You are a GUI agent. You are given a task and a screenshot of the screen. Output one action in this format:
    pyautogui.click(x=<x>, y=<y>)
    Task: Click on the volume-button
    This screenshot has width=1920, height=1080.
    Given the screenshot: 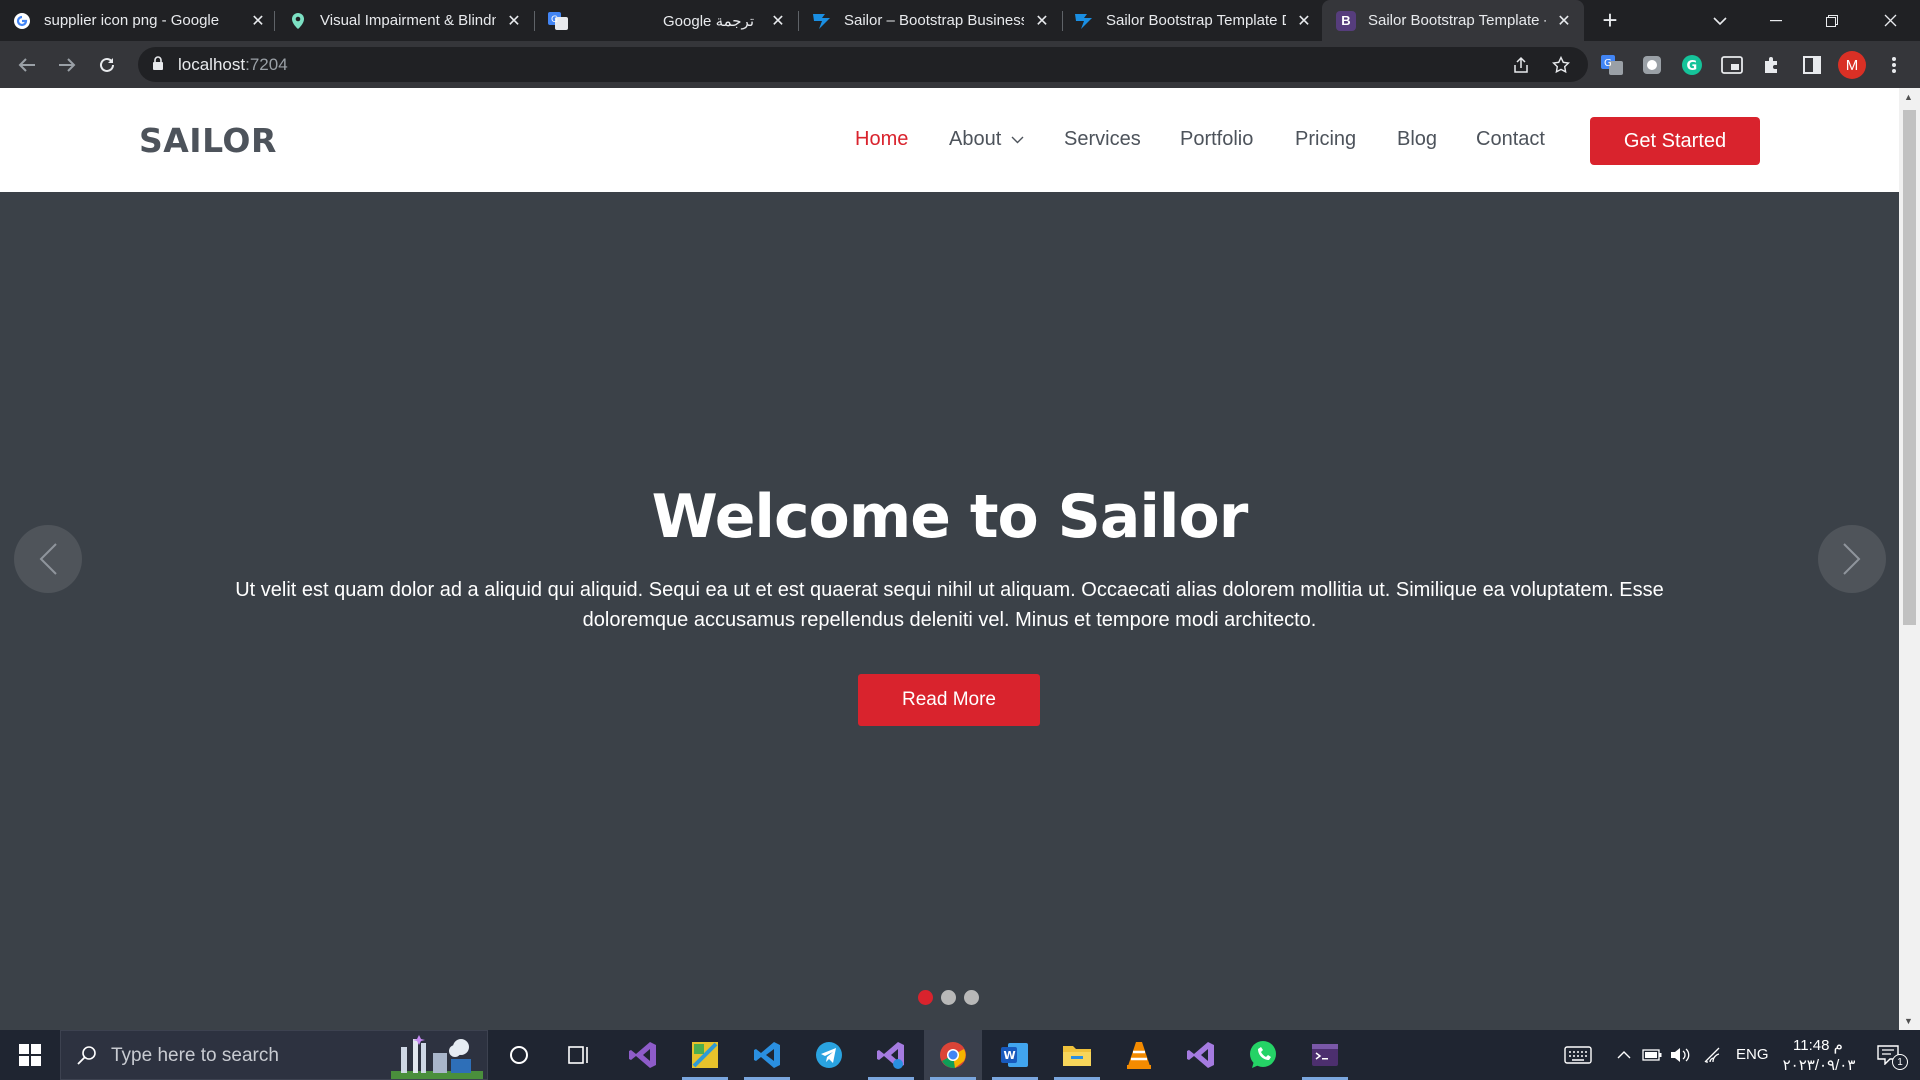 What is the action you would take?
    pyautogui.click(x=1680, y=1055)
    